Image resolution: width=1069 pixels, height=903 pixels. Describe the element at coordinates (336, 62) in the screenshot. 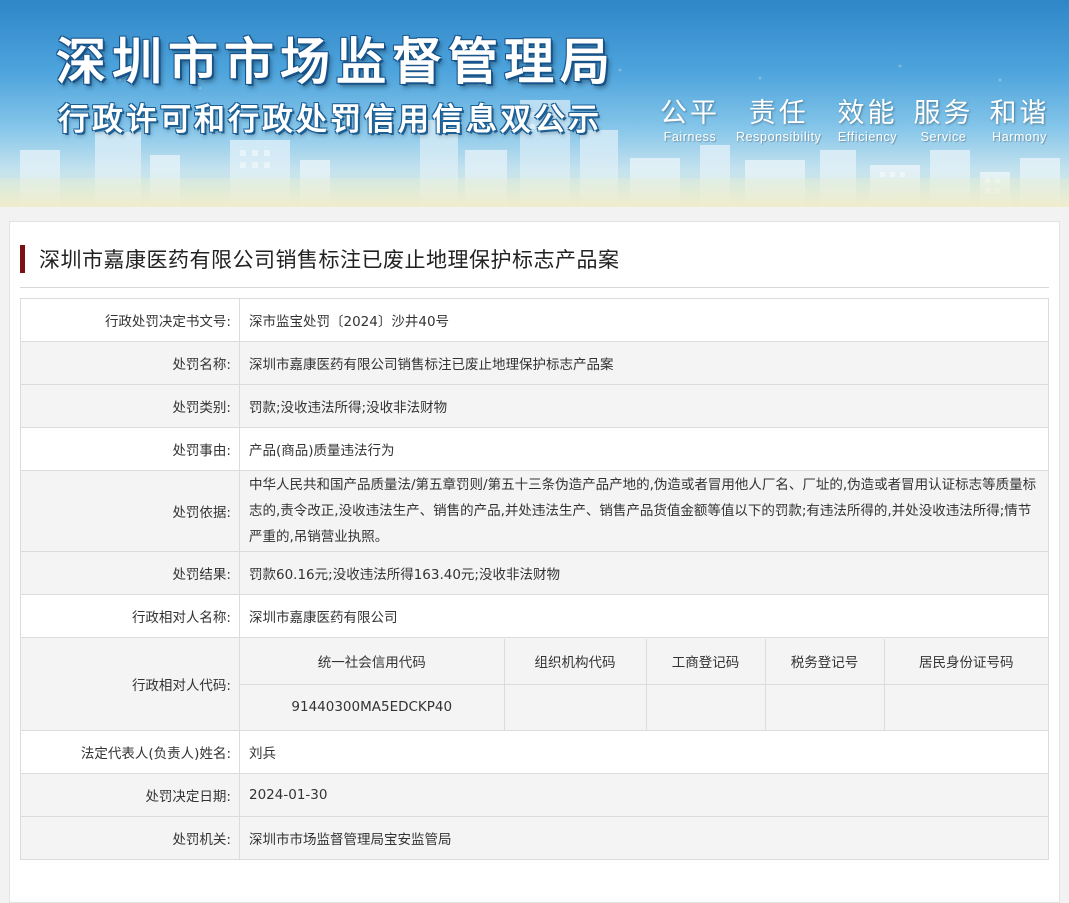

I see `banner-title: 深圳市市场监督管理局` at that location.